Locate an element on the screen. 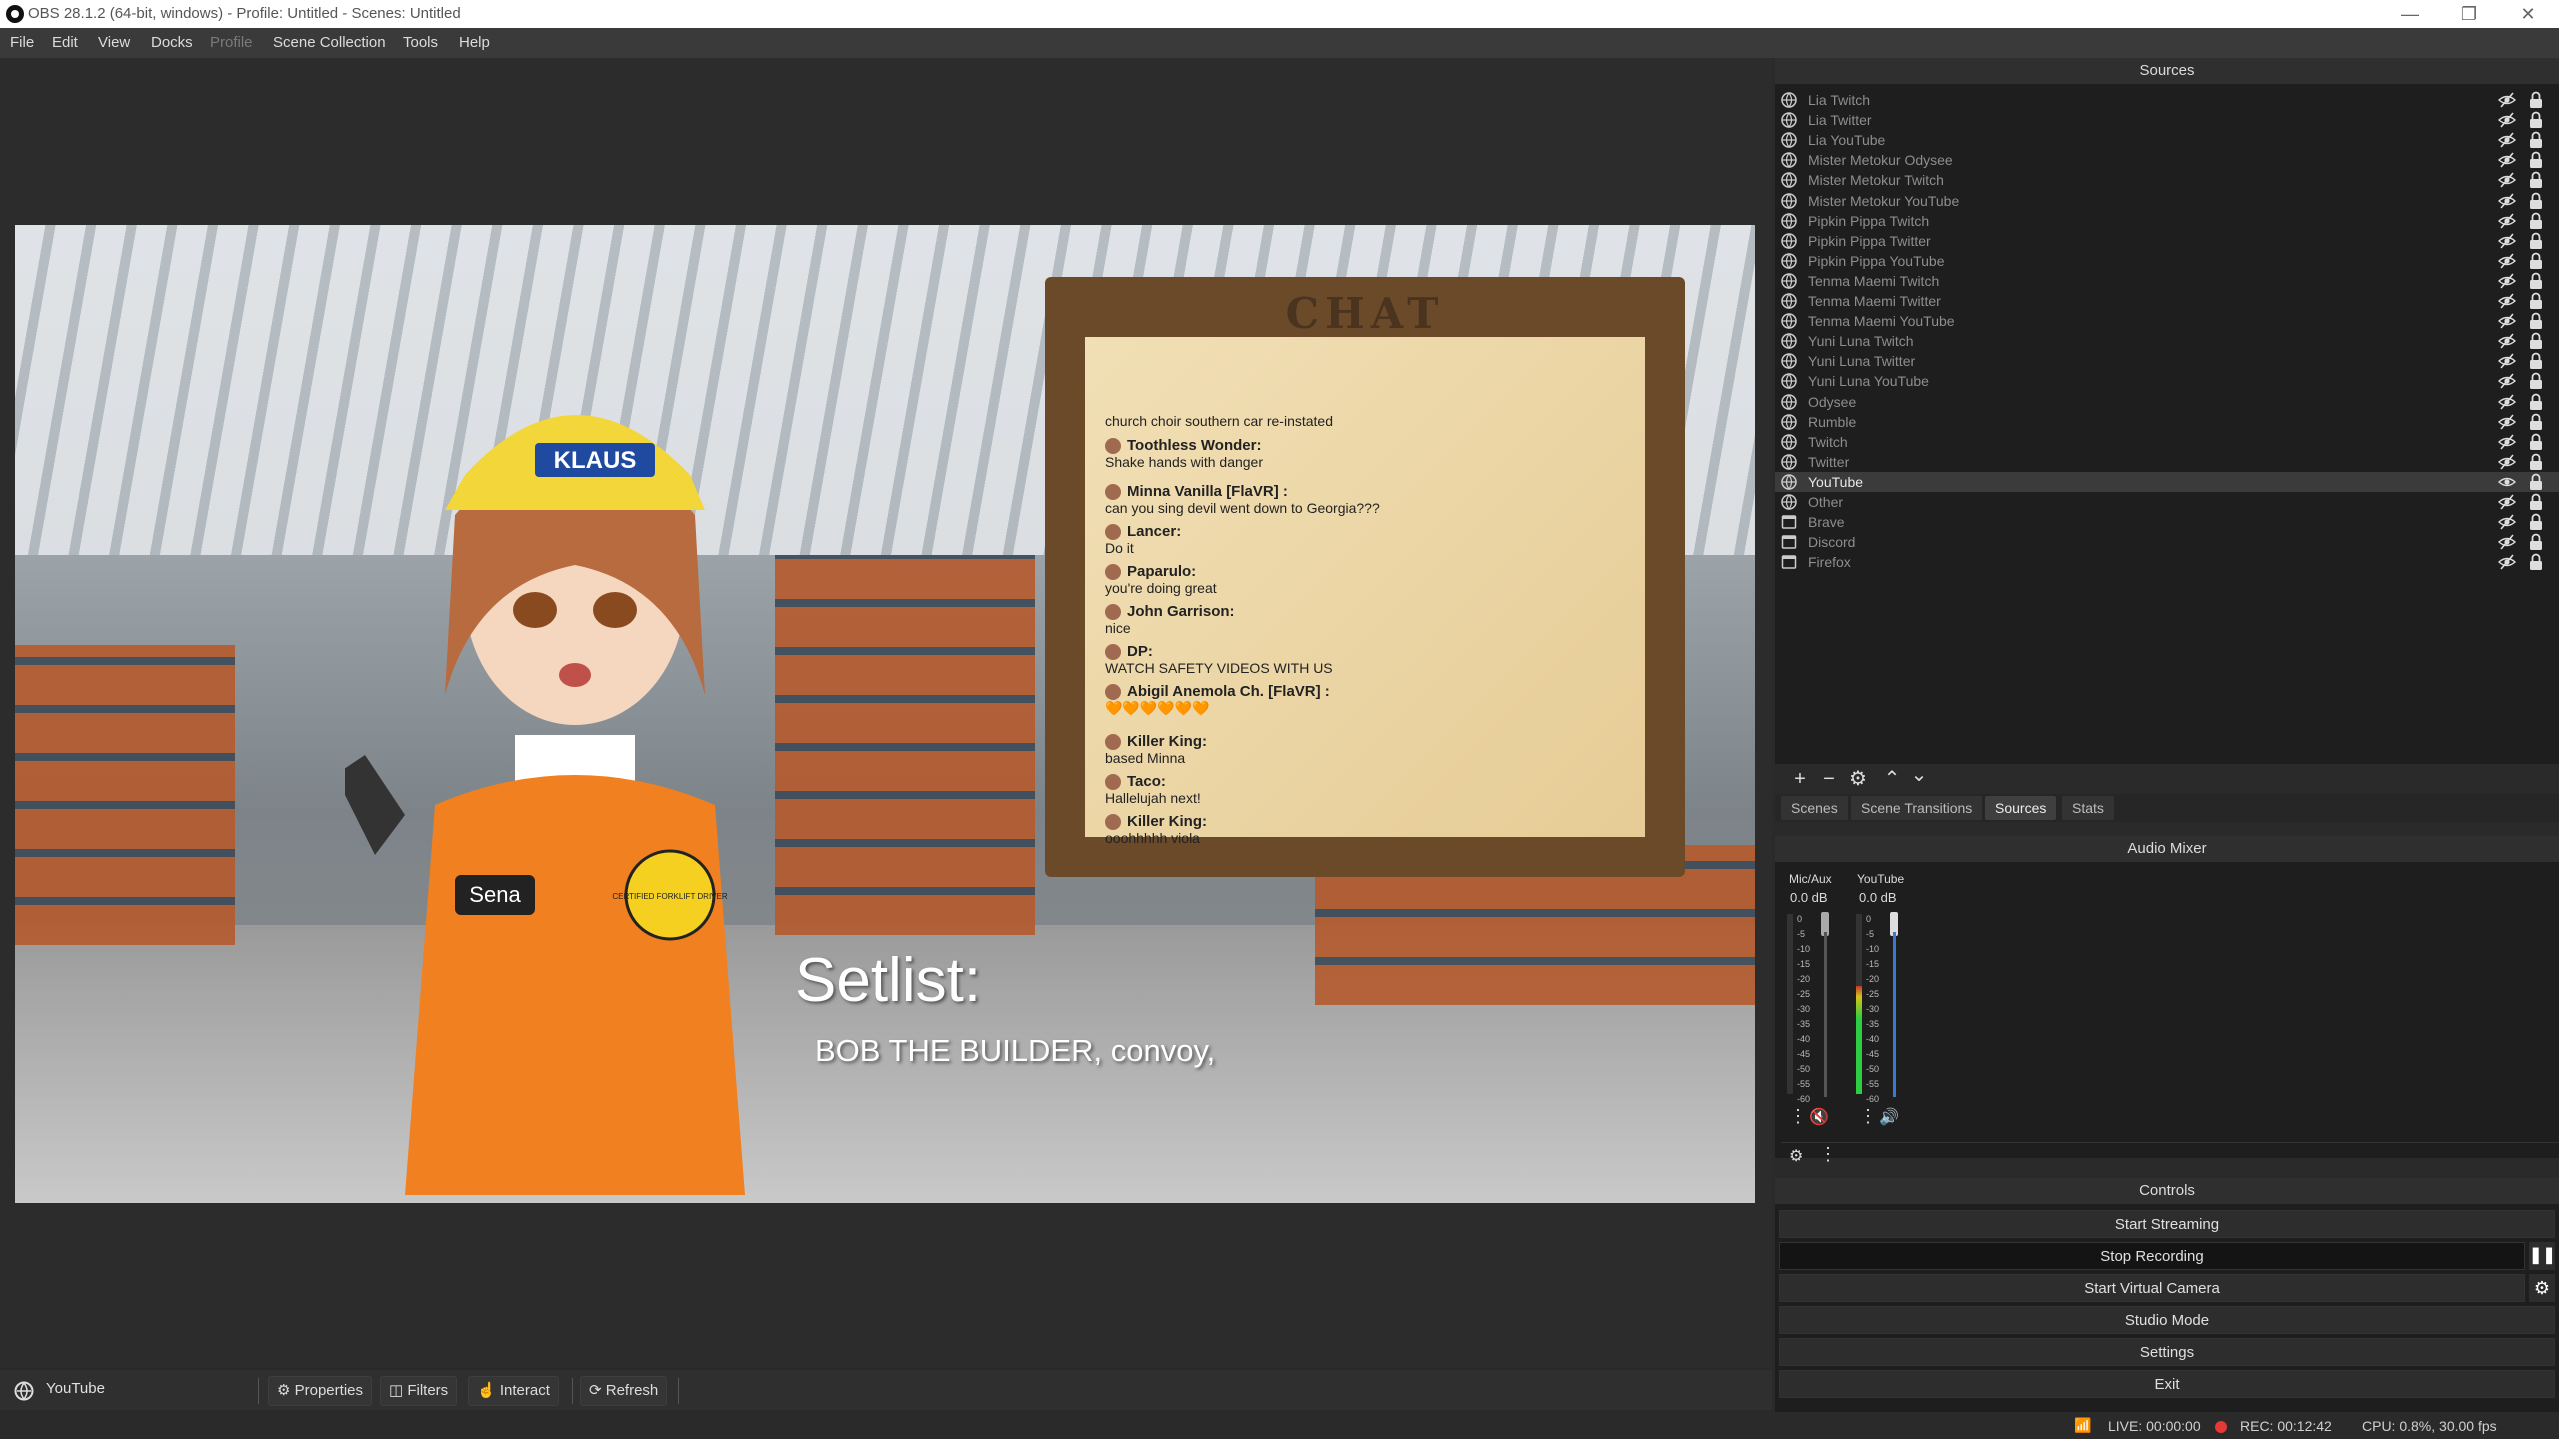  menu-docks: Docks is located at coordinates (172, 43).